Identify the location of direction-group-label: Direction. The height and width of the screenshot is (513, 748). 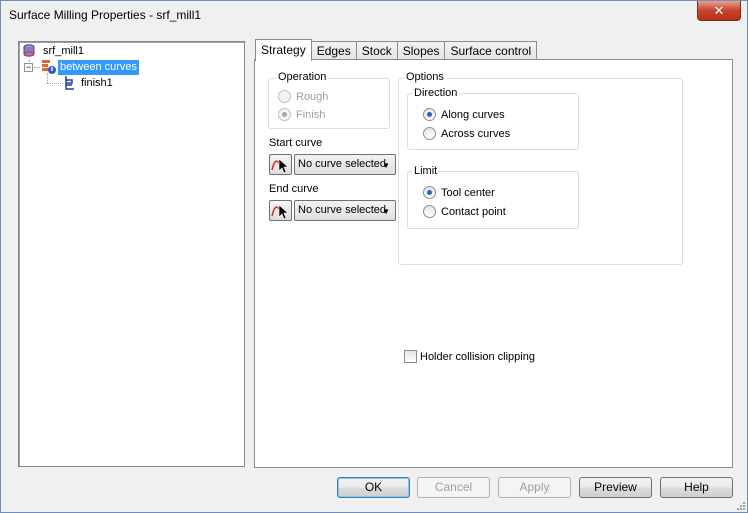
(436, 93).